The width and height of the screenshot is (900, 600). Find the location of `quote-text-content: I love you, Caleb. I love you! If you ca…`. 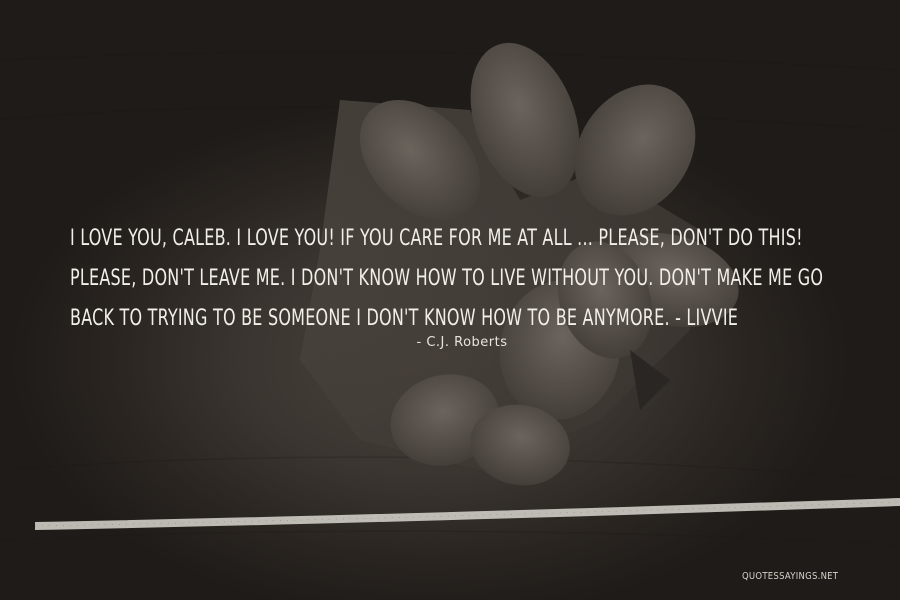

quote-text-content: I love you, Caleb. I love you! If you ca… is located at coordinates (447, 278).